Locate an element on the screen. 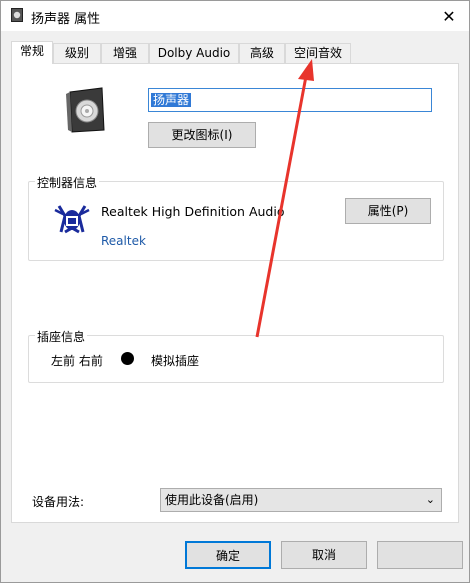  ok-button: 确定 is located at coordinates (228, 555).